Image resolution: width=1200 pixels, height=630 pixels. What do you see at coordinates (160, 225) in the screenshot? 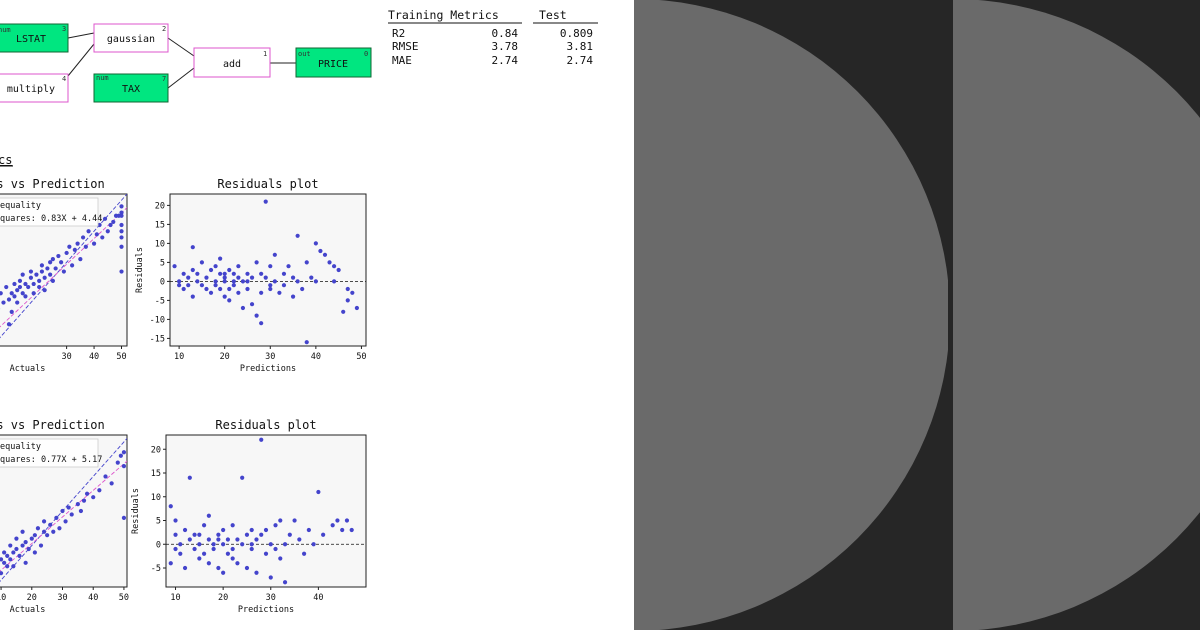
I see `y-tick-label: 15` at bounding box center [160, 225].